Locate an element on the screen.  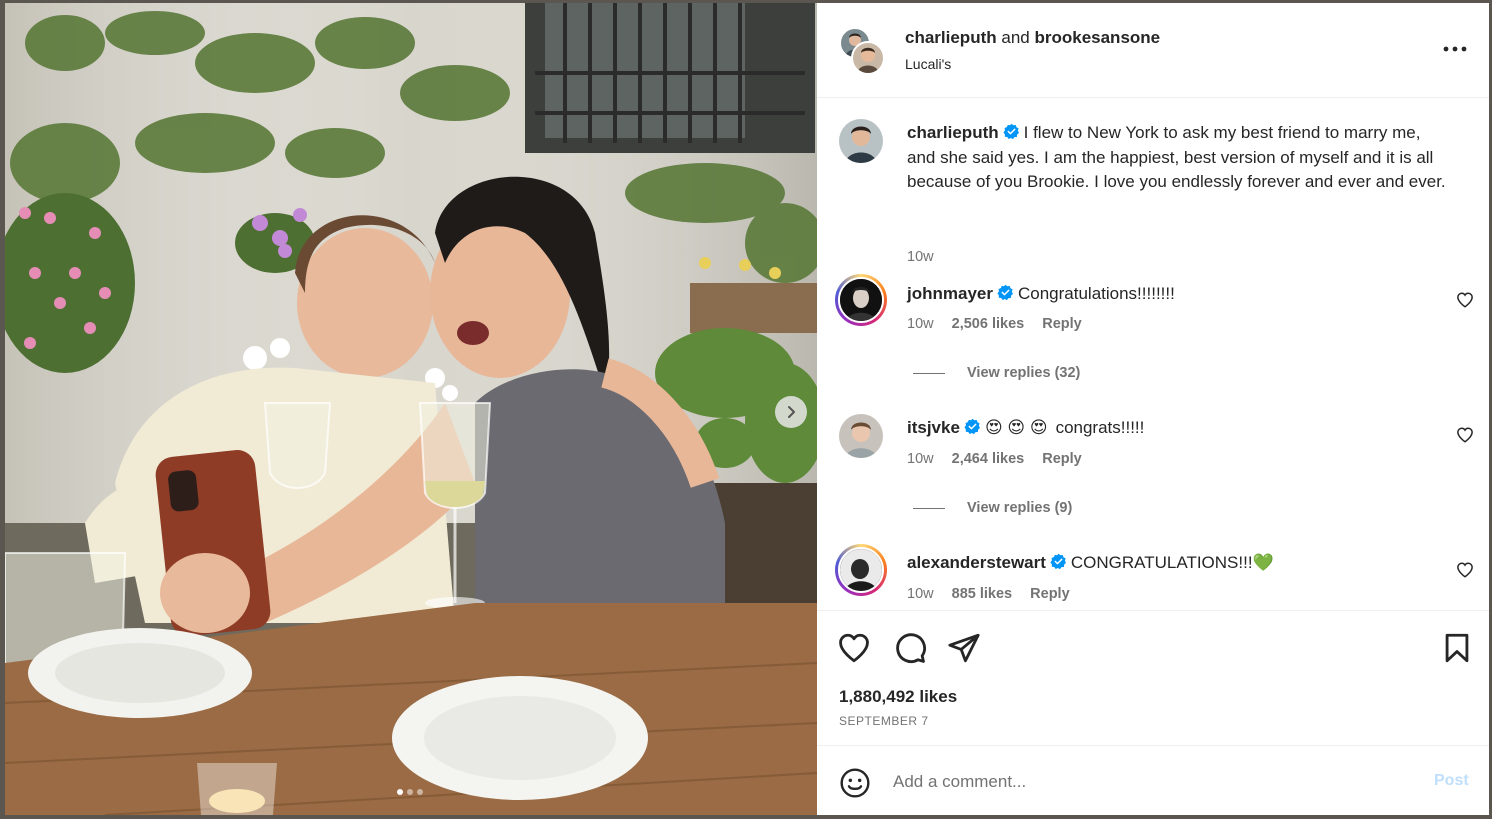
comment-meta: 10w 2,506 likes Reply is located at coordinates (1001, 324).